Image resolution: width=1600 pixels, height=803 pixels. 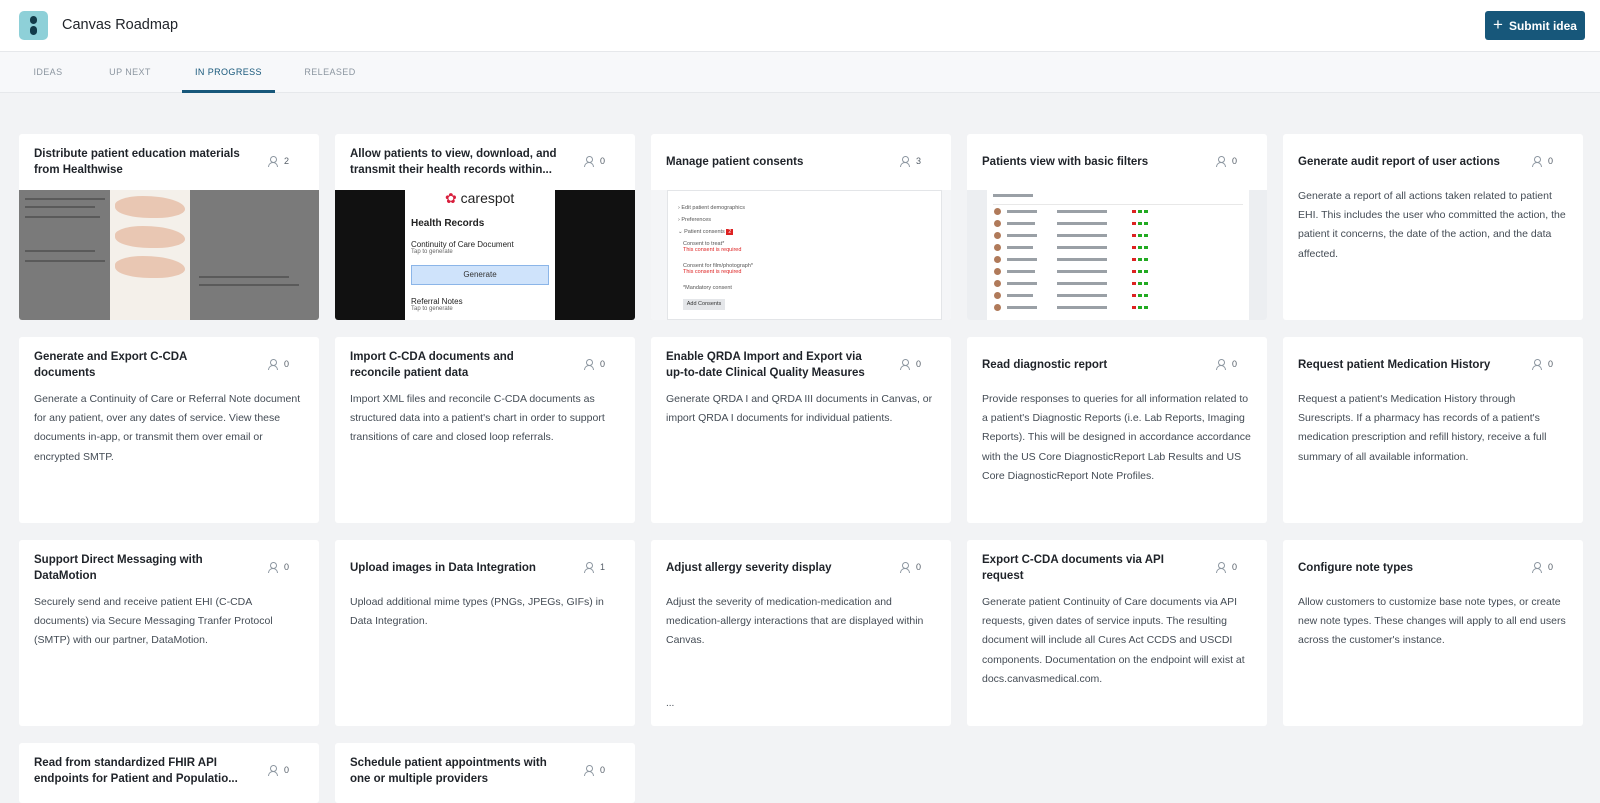 I want to click on card-title: Manage patient consents, so click(x=735, y=162).